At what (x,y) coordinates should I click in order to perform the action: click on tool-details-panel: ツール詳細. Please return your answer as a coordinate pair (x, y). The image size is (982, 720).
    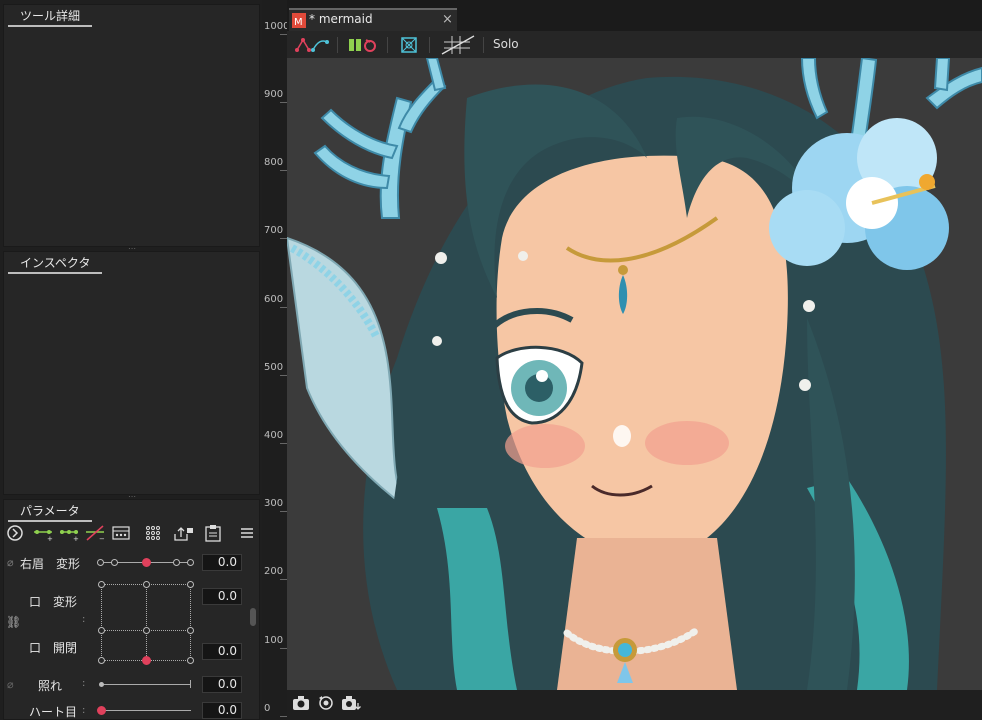
    Looking at the image, I should click on (131, 125).